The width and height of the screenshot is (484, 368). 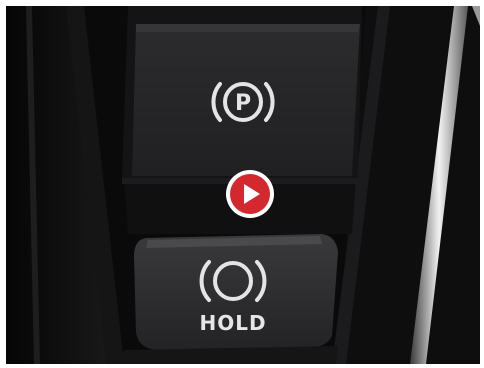 I want to click on play-button, so click(x=250, y=194).